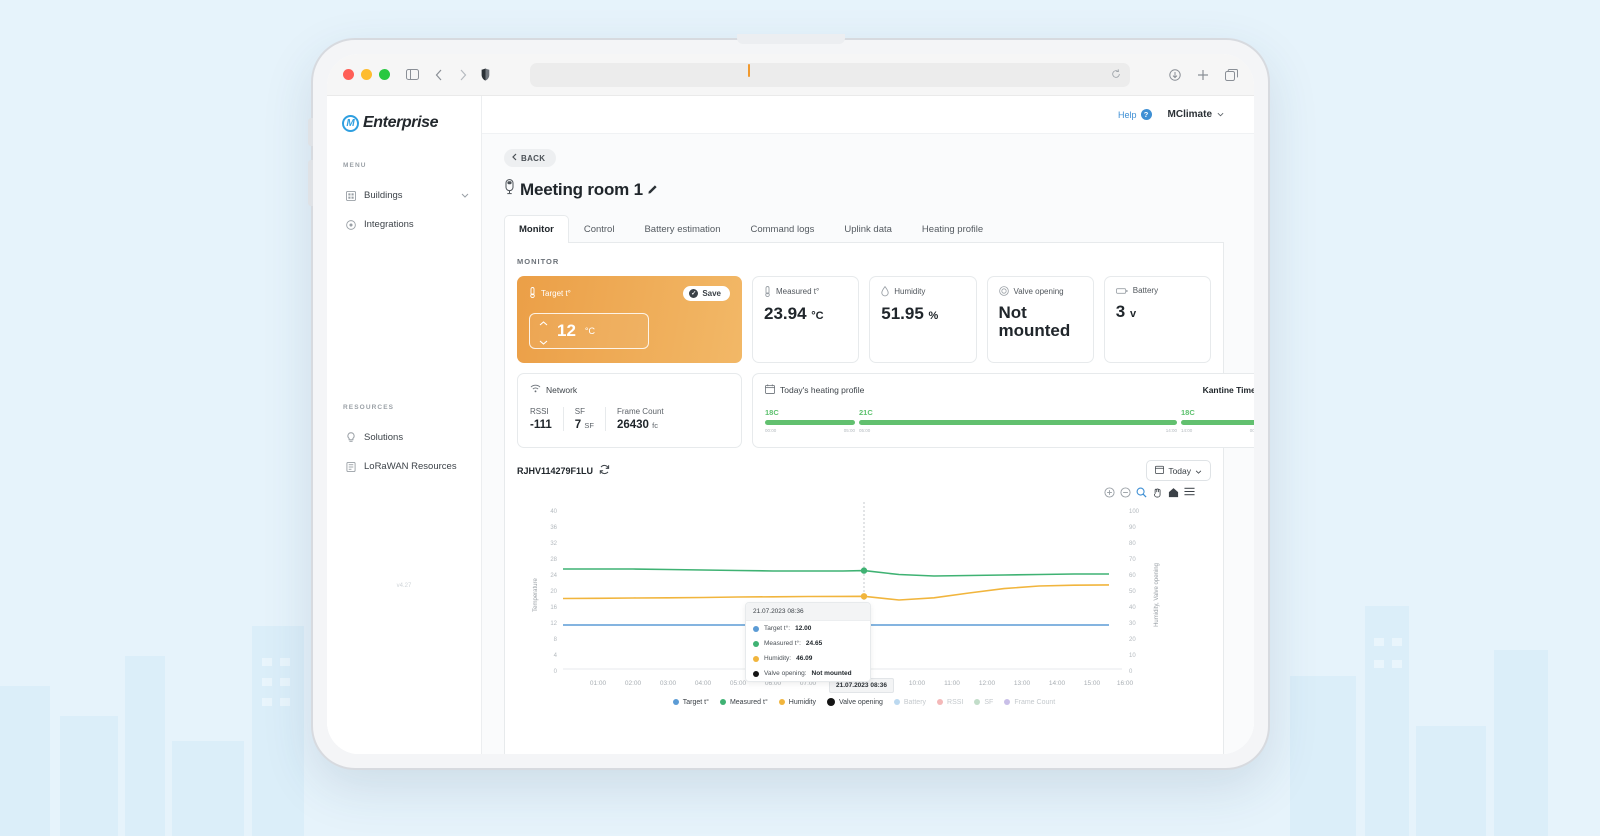 Image resolution: width=1600 pixels, height=836 pixels. I want to click on app-logo: M Enterprise, so click(404, 123).